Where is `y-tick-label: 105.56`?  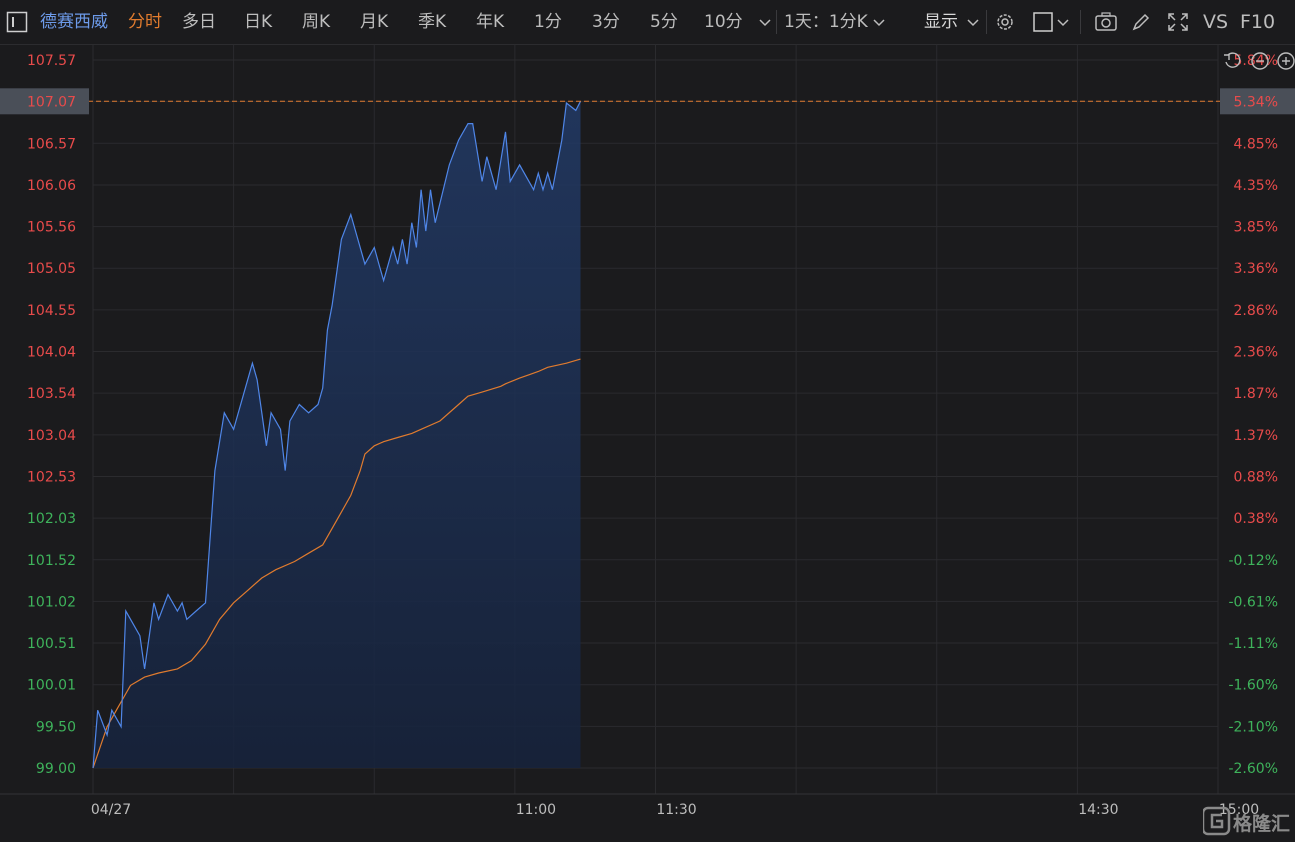
y-tick-label: 105.56 is located at coordinates (51, 228).